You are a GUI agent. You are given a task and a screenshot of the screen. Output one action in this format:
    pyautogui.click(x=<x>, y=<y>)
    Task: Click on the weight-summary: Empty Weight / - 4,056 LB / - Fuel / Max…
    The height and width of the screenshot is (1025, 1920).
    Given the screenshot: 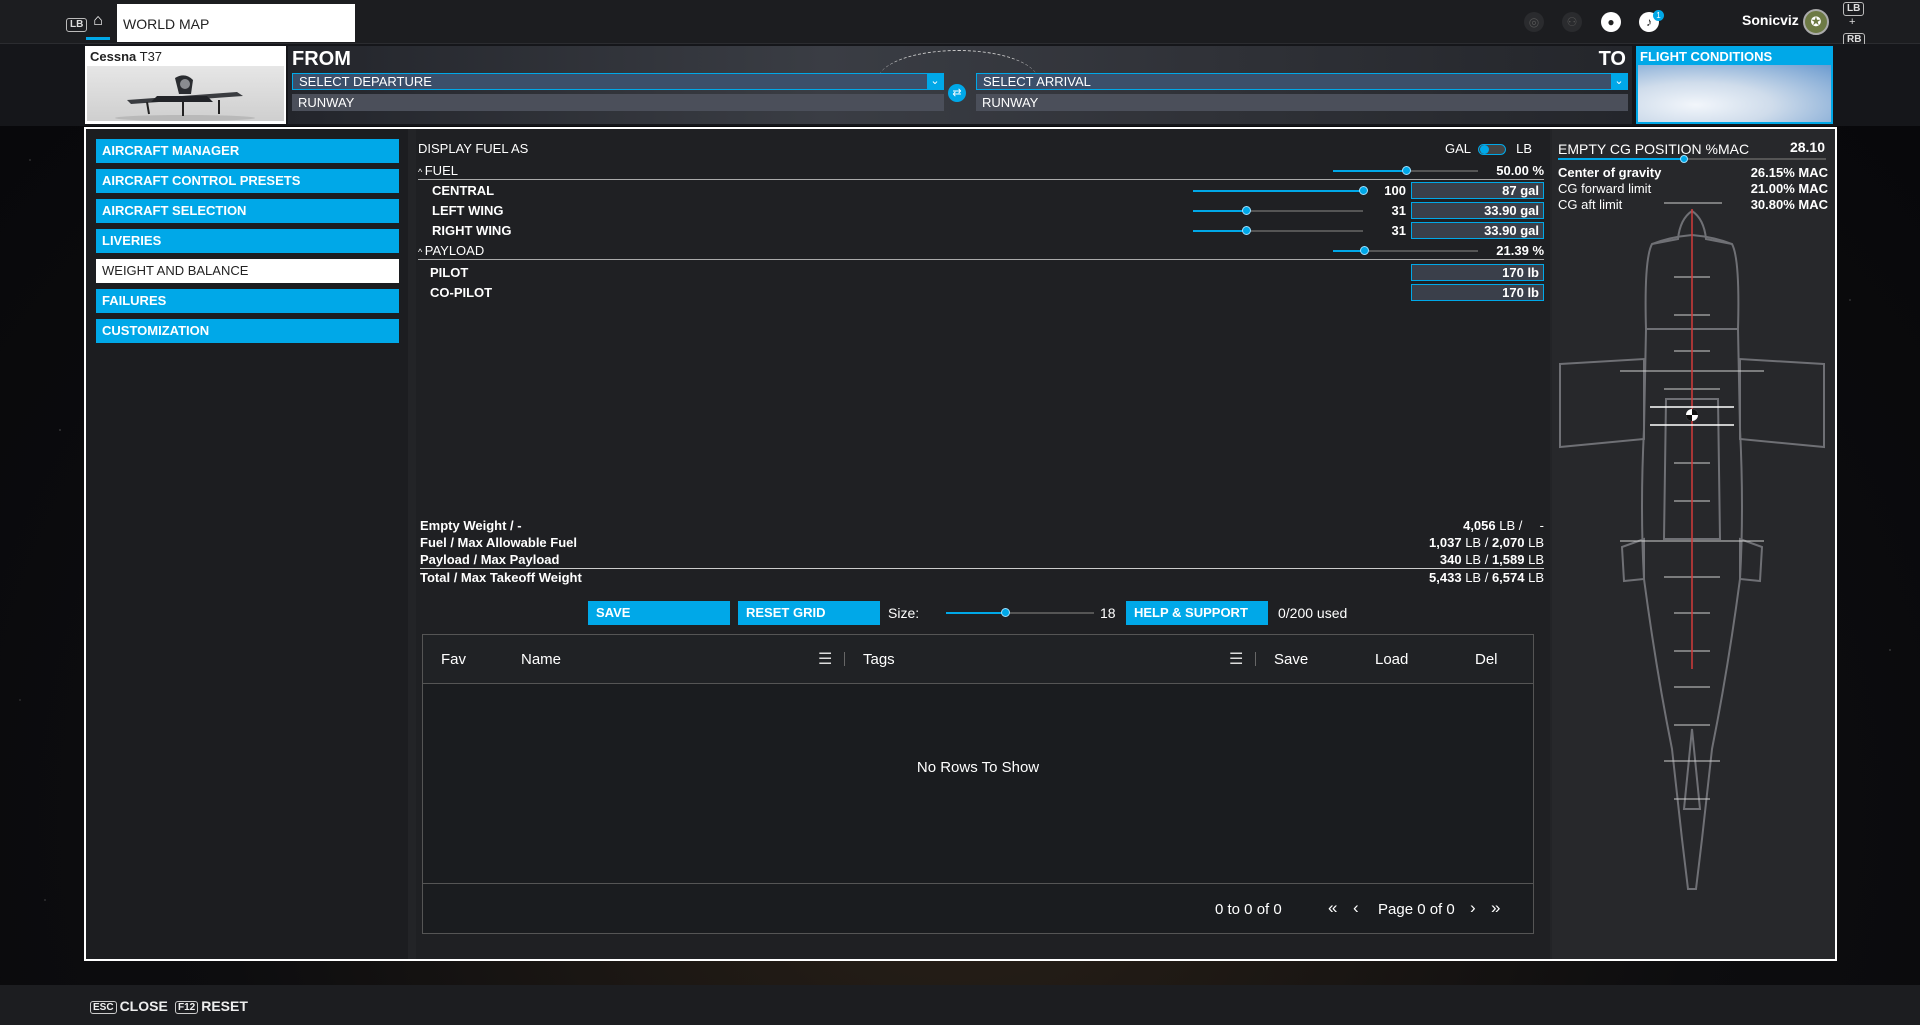 What is the action you would take?
    pyautogui.click(x=982, y=551)
    